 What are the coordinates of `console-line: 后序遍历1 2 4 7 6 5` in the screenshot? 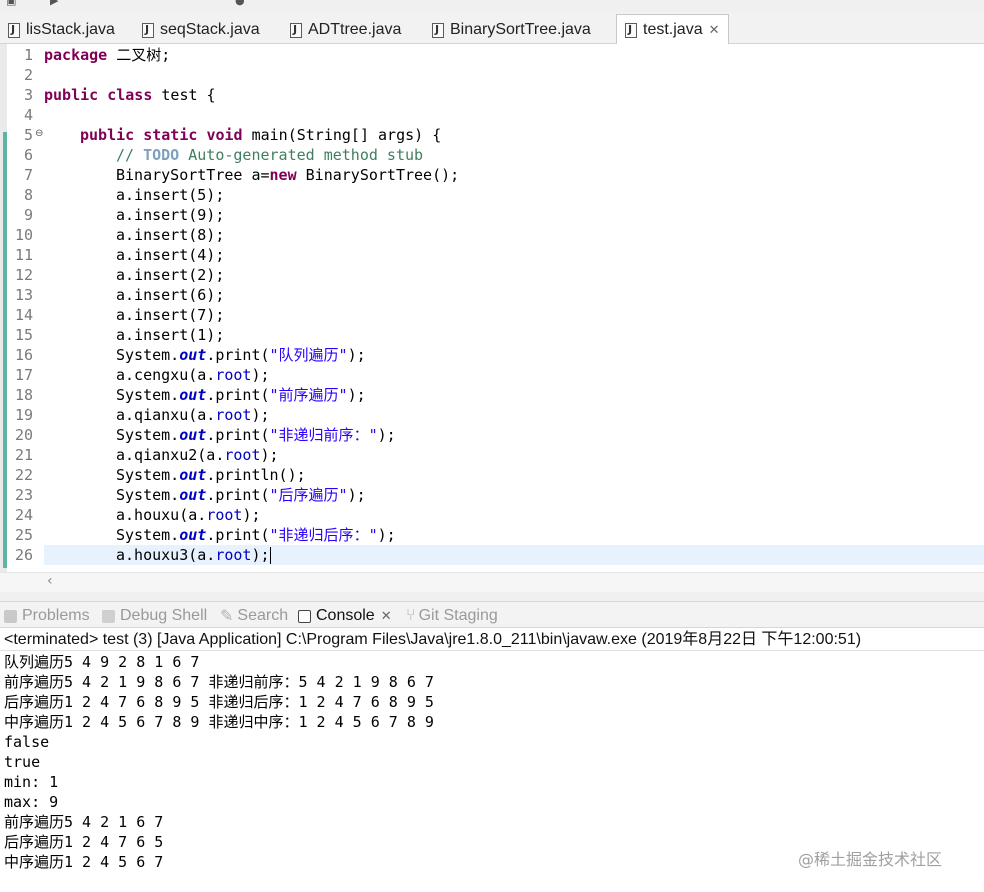 It's located at (84, 842).